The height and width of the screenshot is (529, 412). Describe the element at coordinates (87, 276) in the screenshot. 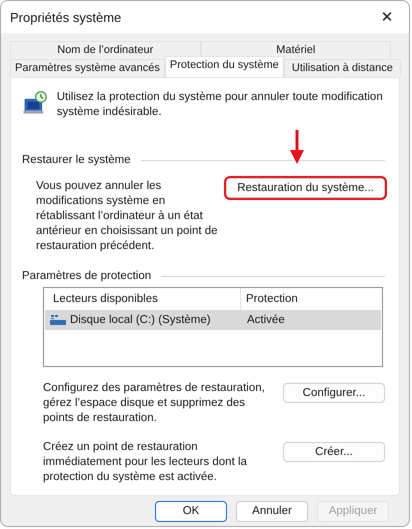

I see `group-heading: Paramètres de protection` at that location.